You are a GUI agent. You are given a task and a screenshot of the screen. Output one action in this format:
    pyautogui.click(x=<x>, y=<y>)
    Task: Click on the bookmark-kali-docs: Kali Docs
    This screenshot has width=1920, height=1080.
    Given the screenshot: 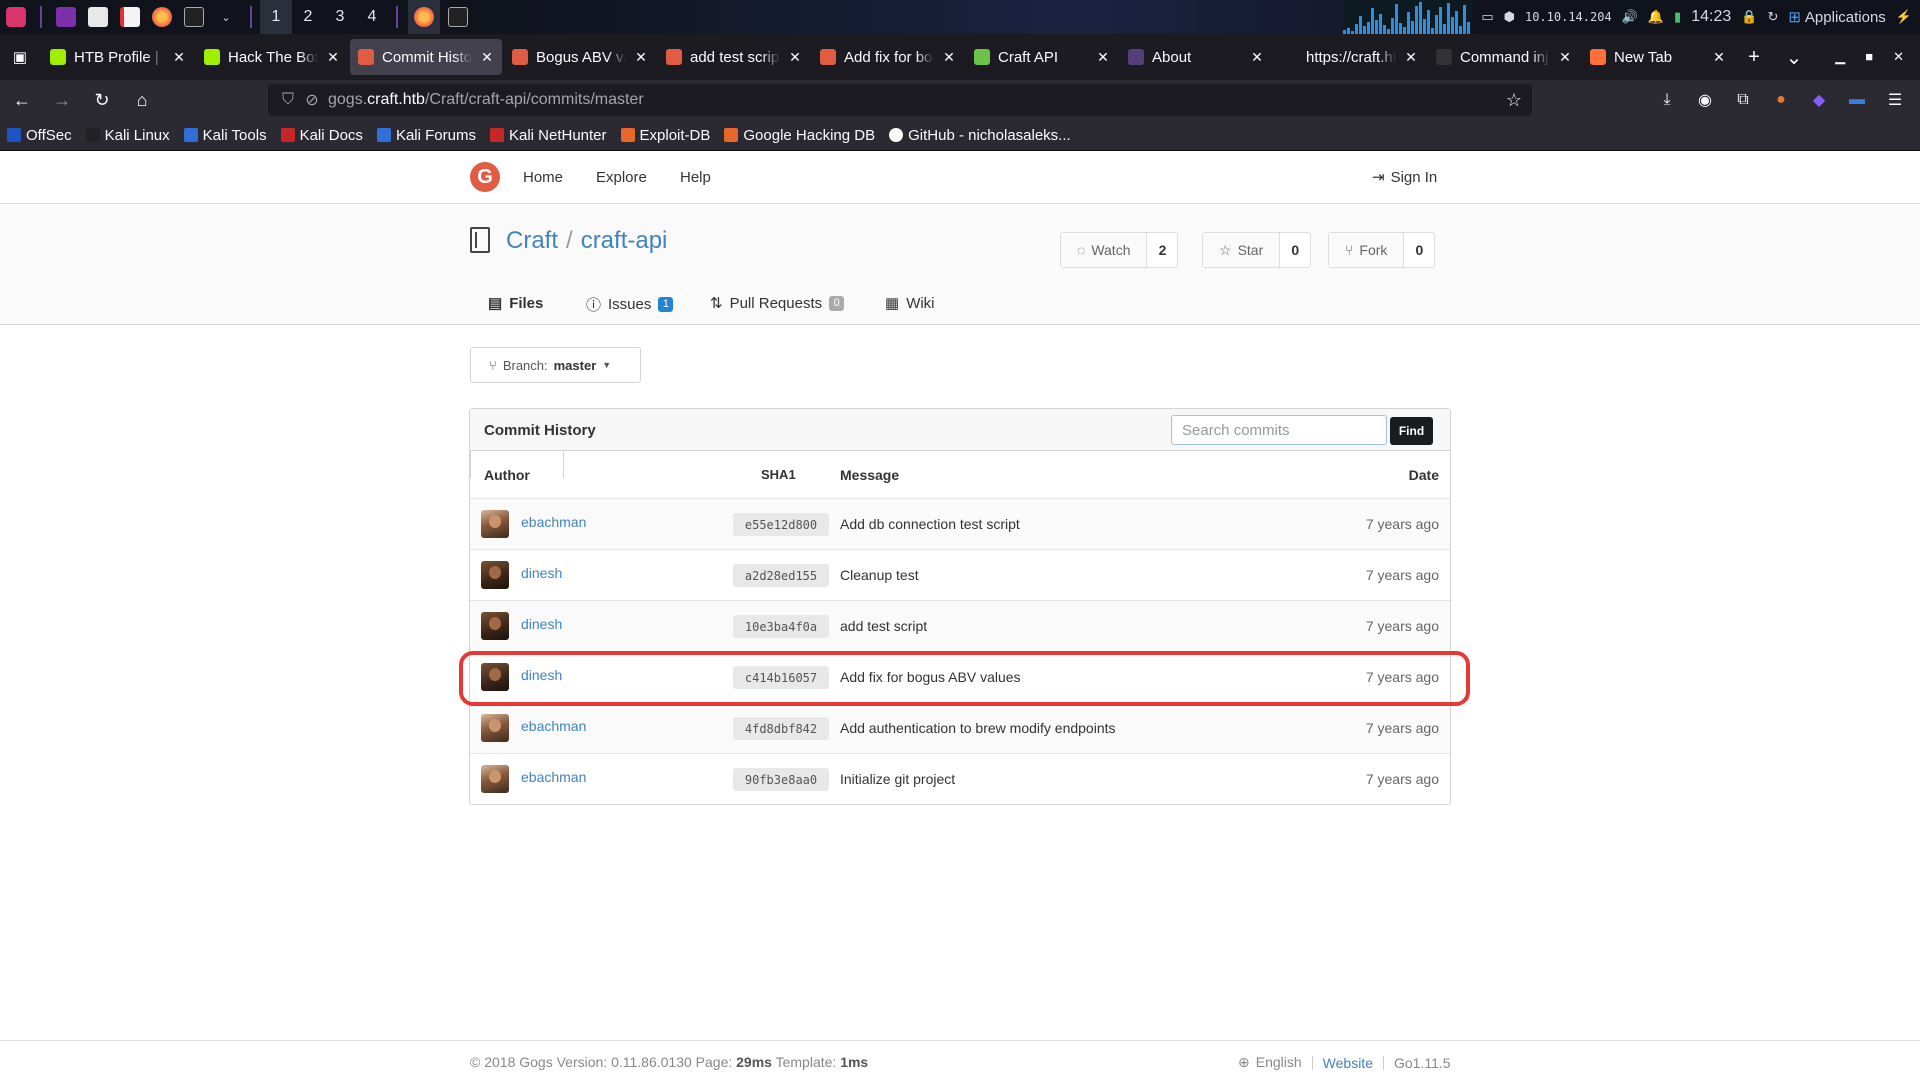 What is the action you would take?
    pyautogui.click(x=322, y=135)
    